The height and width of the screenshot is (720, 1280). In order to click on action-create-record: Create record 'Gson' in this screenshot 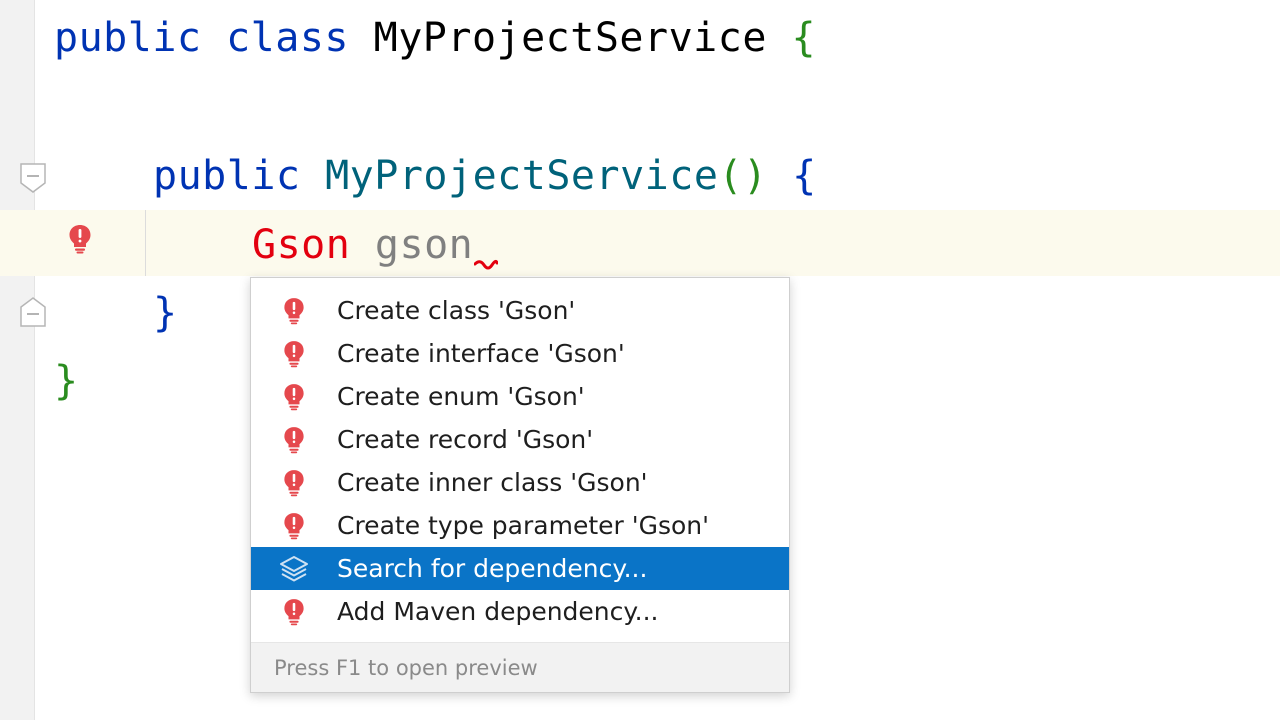, I will do `click(520, 439)`.